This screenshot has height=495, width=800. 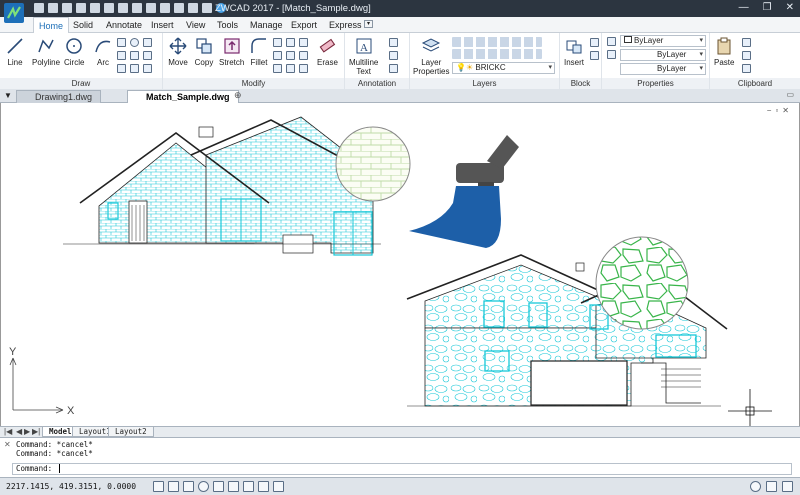 I want to click on settings-gear-icon, so click(x=755, y=486).